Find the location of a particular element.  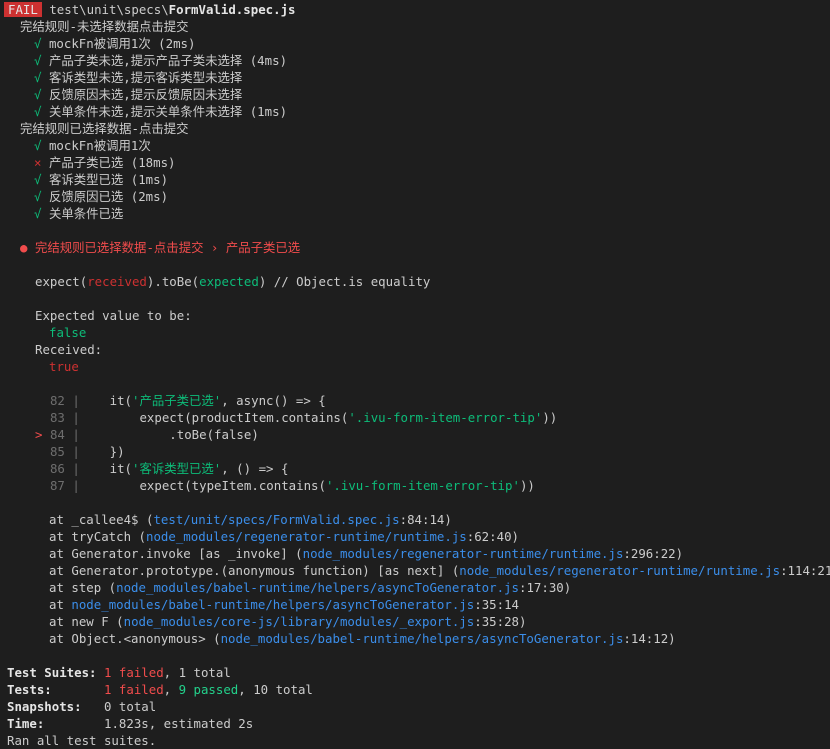

test-name: 客诉类型未选,提示客诉类型未选择 is located at coordinates (145, 77).